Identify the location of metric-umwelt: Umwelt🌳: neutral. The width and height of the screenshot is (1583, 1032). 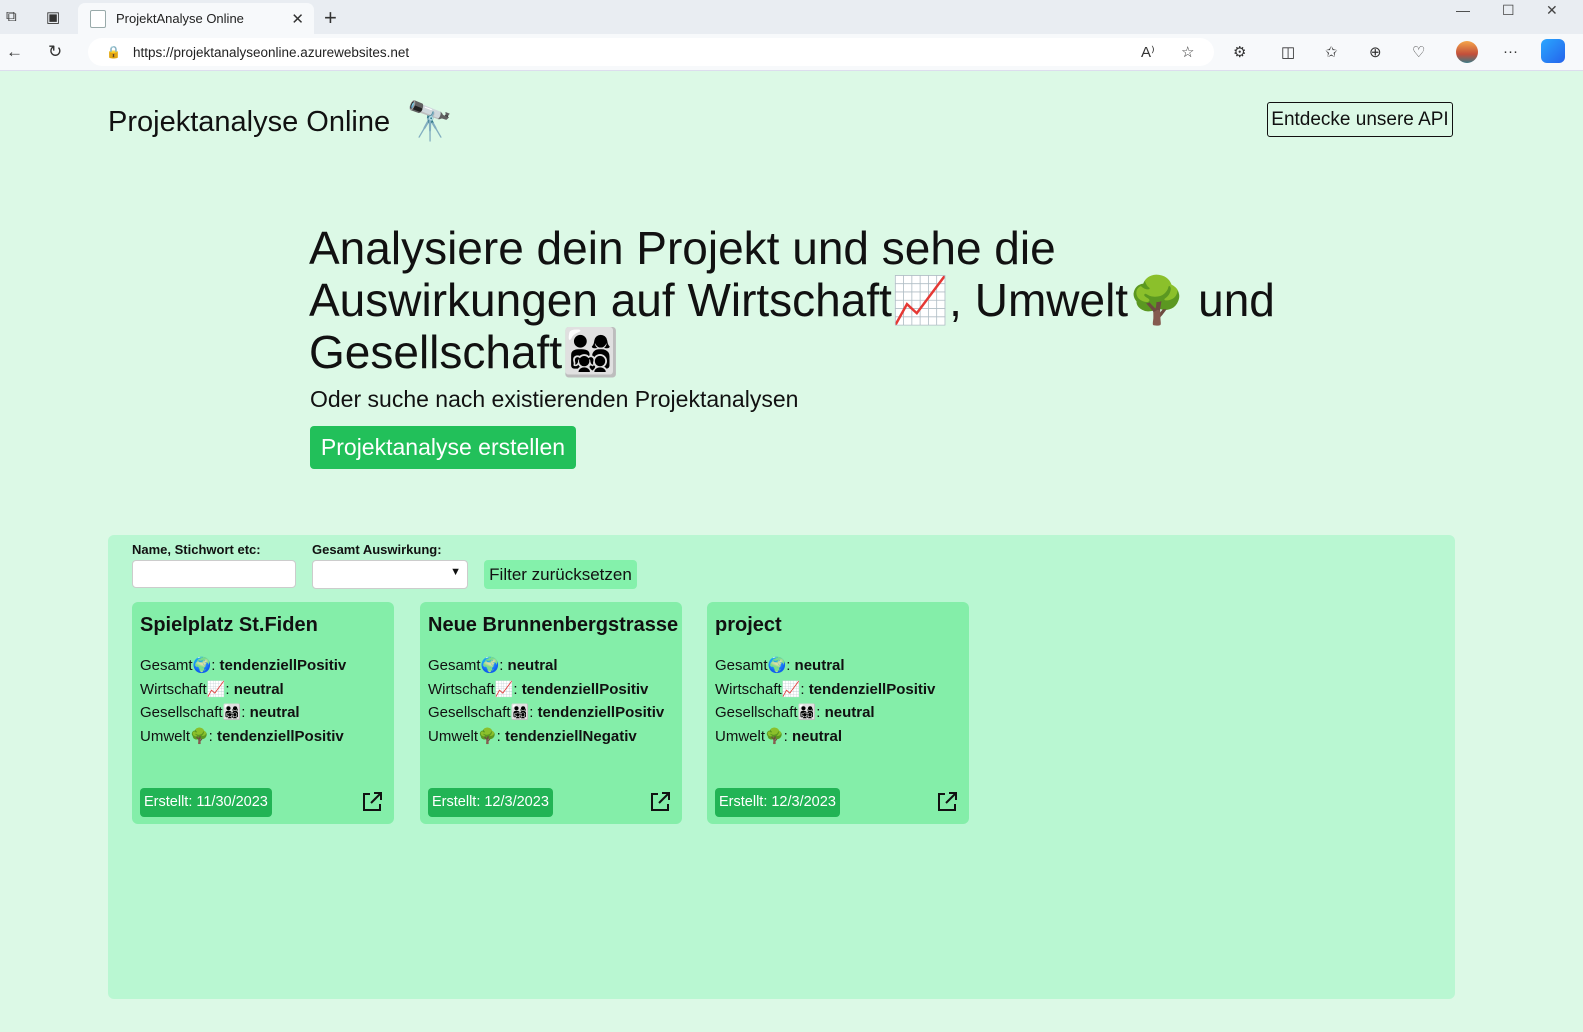
(825, 737).